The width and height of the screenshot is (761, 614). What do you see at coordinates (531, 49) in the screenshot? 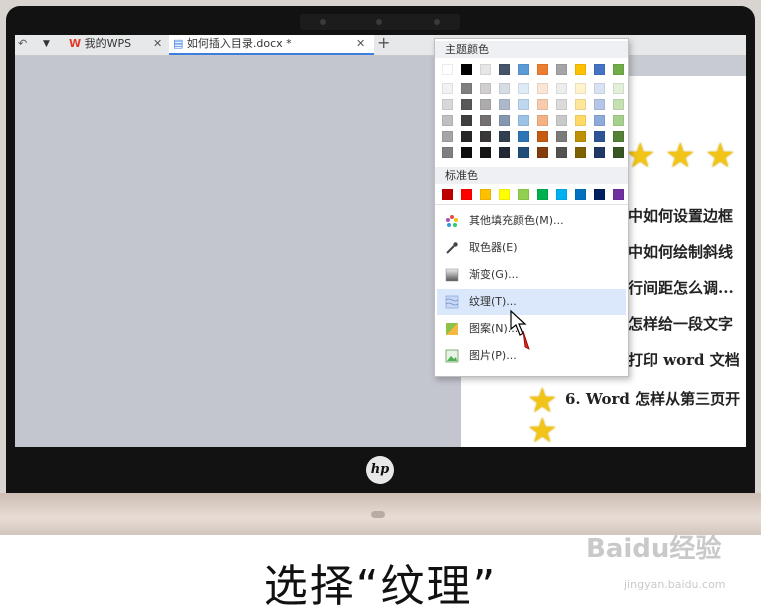
I see `theme-colors-title: 主题颜色` at bounding box center [531, 49].